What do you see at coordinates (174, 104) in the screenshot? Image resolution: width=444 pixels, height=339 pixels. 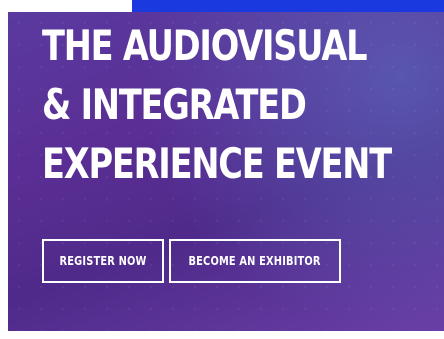 I see `headline-line-2: & INTEGRATED` at bounding box center [174, 104].